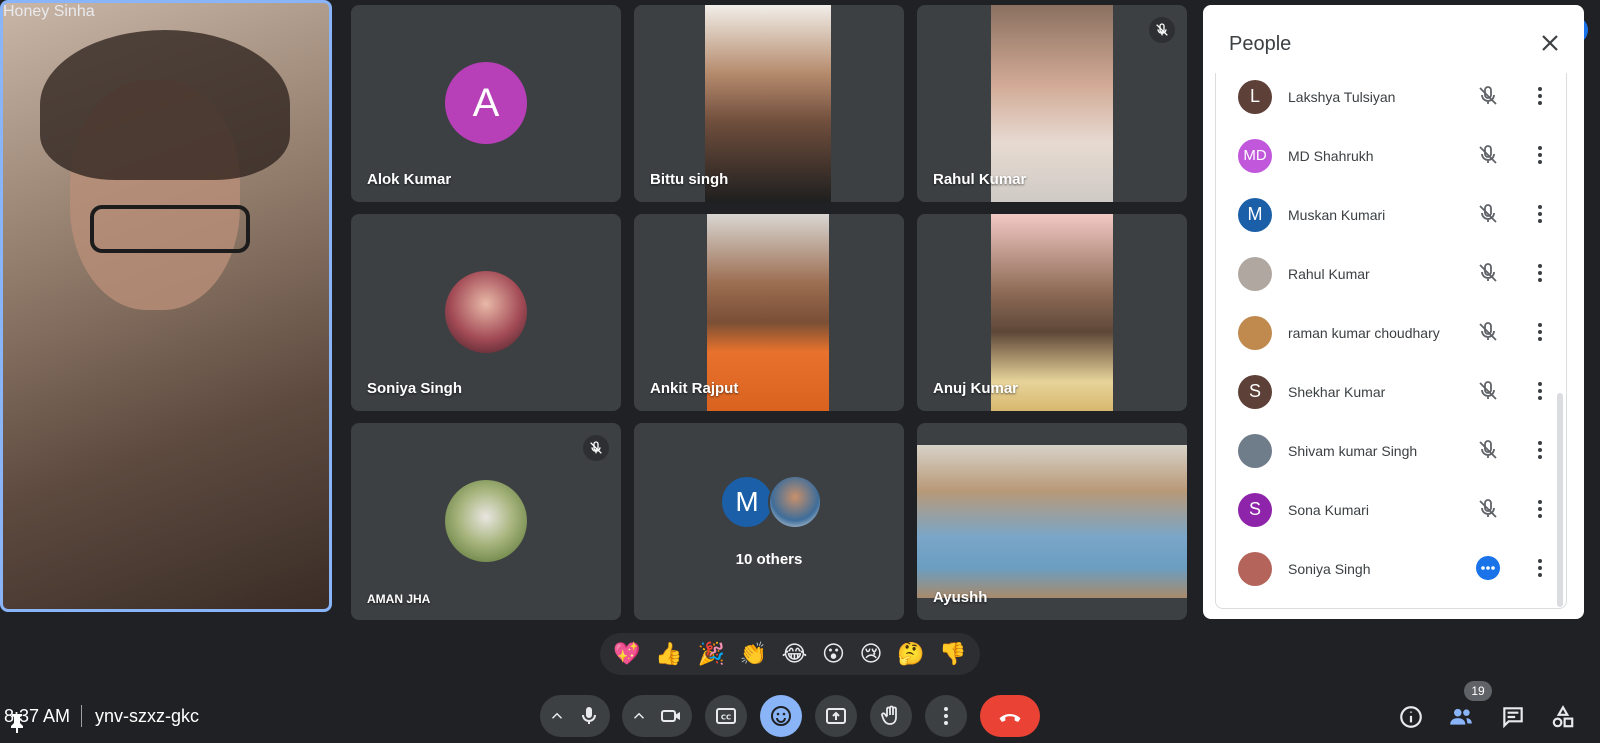 The height and width of the screenshot is (743, 1600). What do you see at coordinates (1461, 717) in the screenshot?
I see `people-icon` at bounding box center [1461, 717].